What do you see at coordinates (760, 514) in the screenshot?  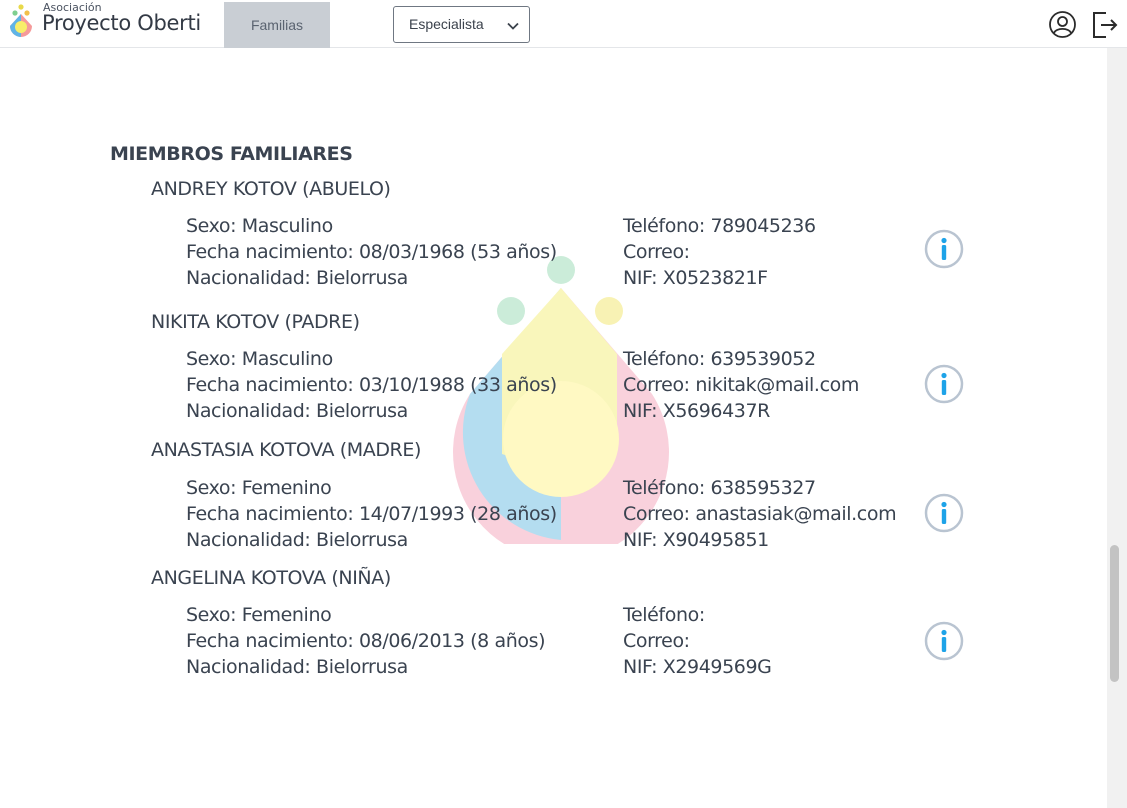 I see `member-email: Correo: anastasiak@mail.com` at bounding box center [760, 514].